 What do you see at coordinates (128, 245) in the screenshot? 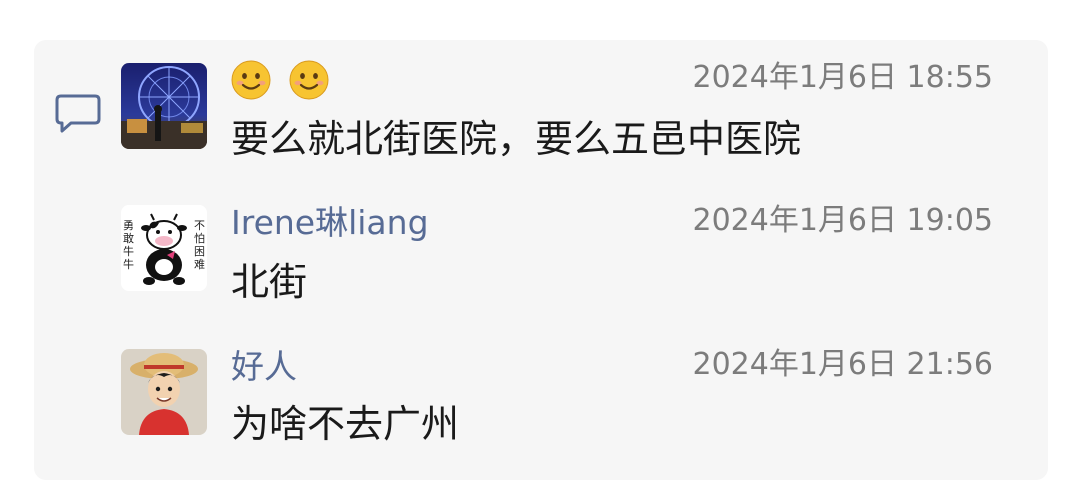
I see `avatar-caption-left: 勇敢牛牛` at bounding box center [128, 245].